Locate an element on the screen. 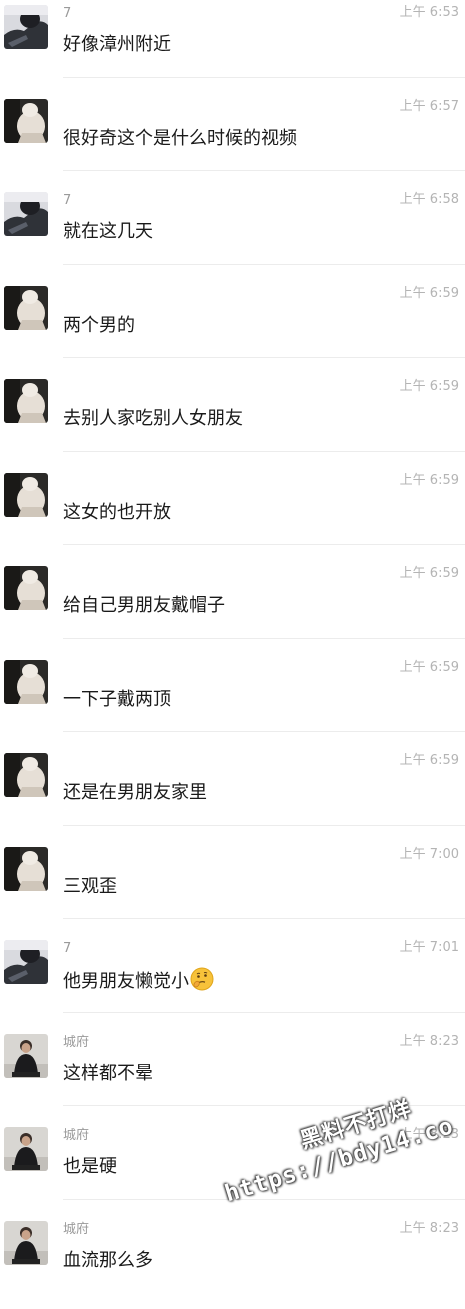 This screenshot has height=1309, width=465. message-text: 一下子戴两顶 is located at coordinates (117, 700).